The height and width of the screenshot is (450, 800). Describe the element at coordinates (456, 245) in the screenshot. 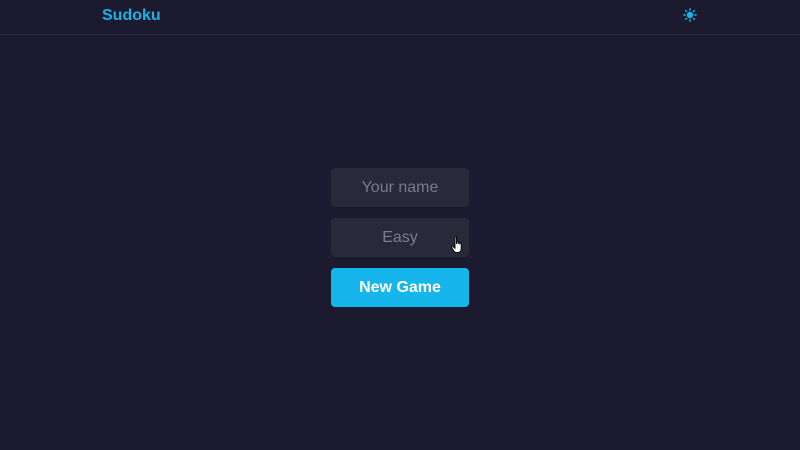

I see `hand-cursor-icon` at that location.